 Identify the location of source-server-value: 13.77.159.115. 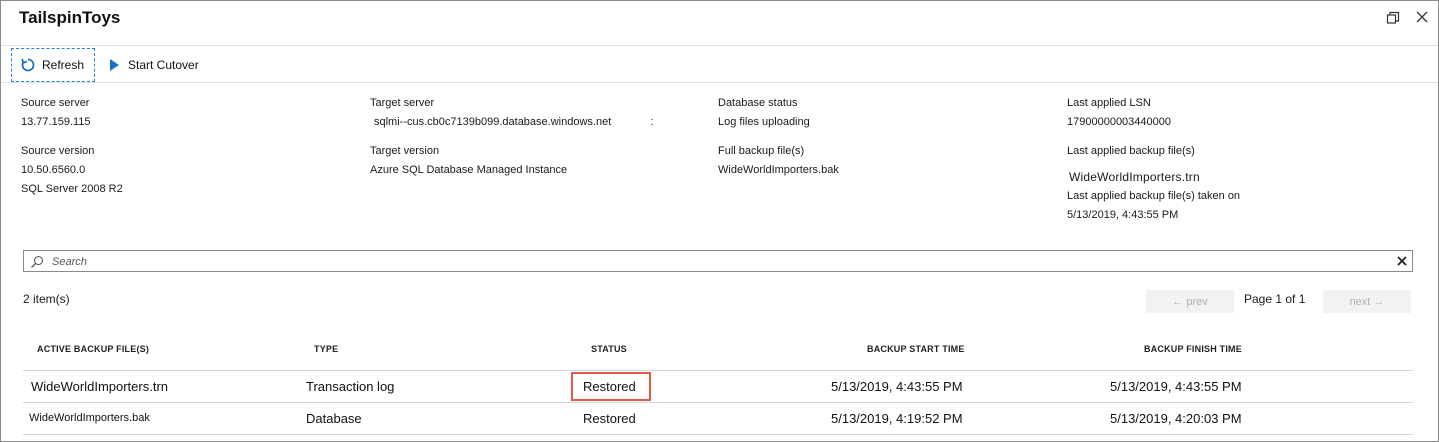
(56, 122).